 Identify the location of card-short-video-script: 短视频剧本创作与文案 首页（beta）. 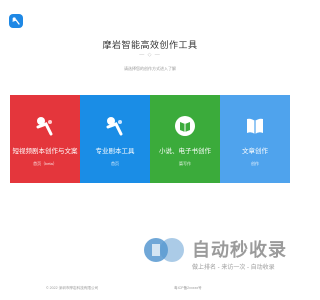
(45, 139).